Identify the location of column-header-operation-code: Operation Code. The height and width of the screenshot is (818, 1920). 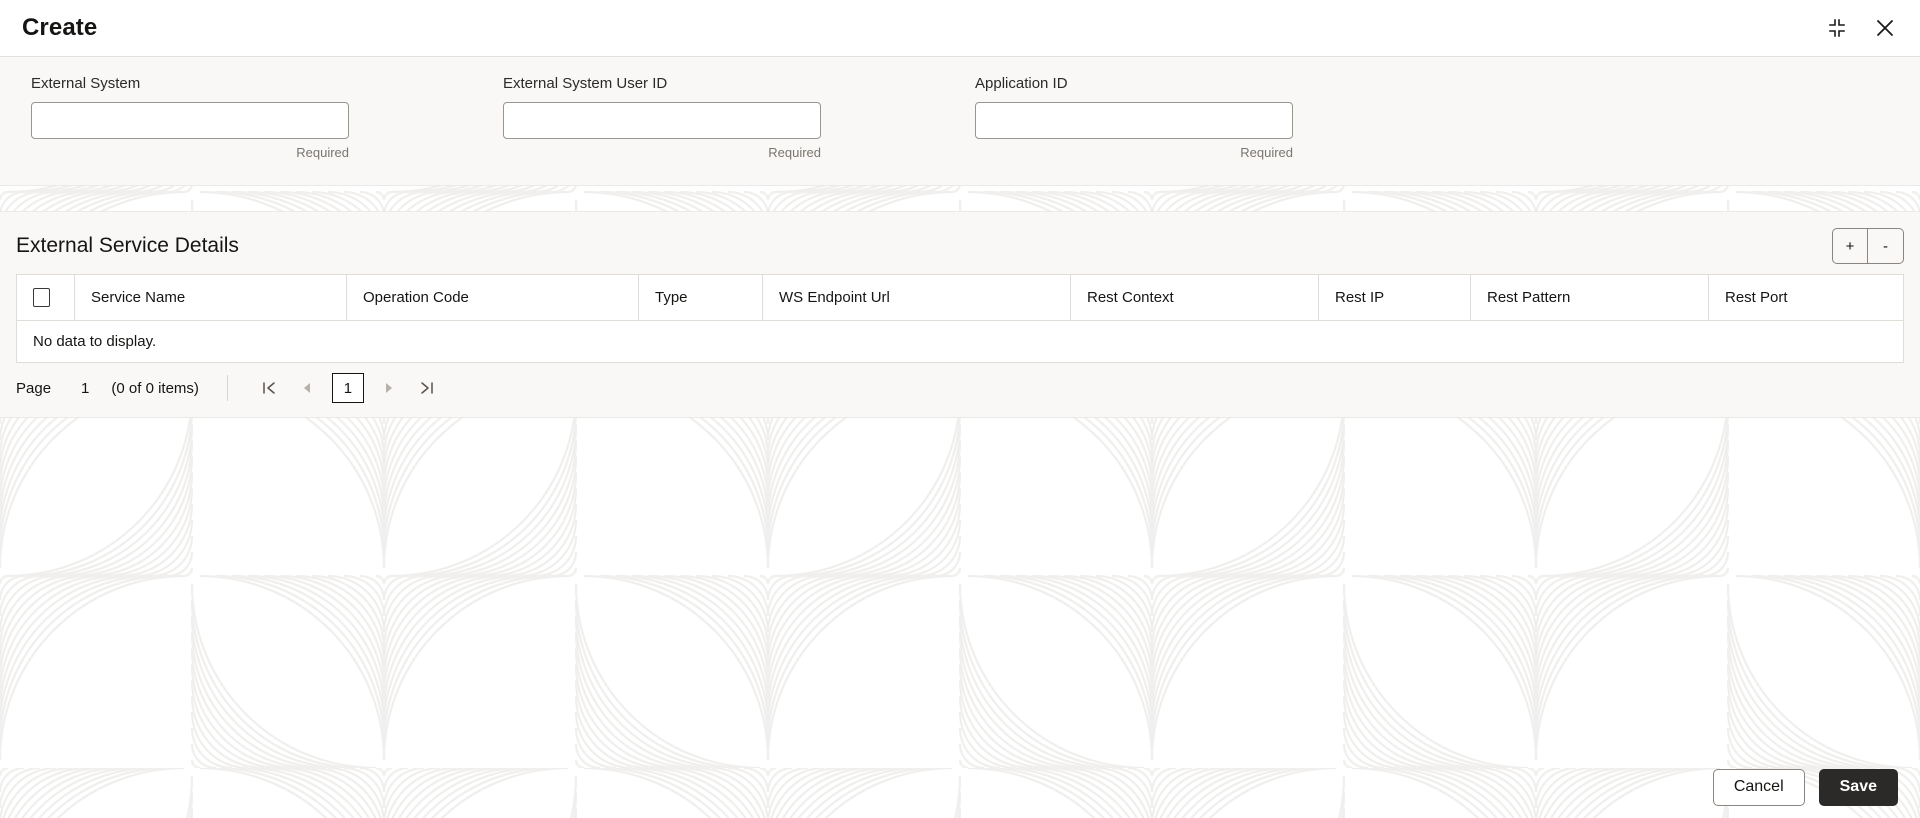
(492, 297).